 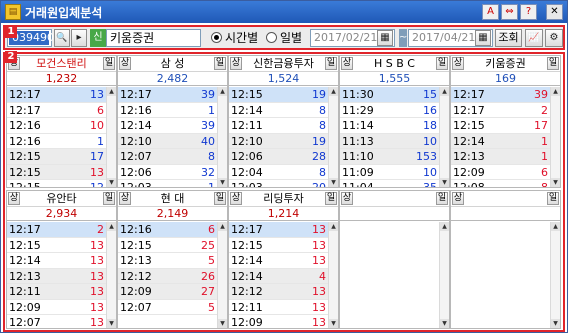 I want to click on trade-row: 12:06 32, so click(x=172, y=172).